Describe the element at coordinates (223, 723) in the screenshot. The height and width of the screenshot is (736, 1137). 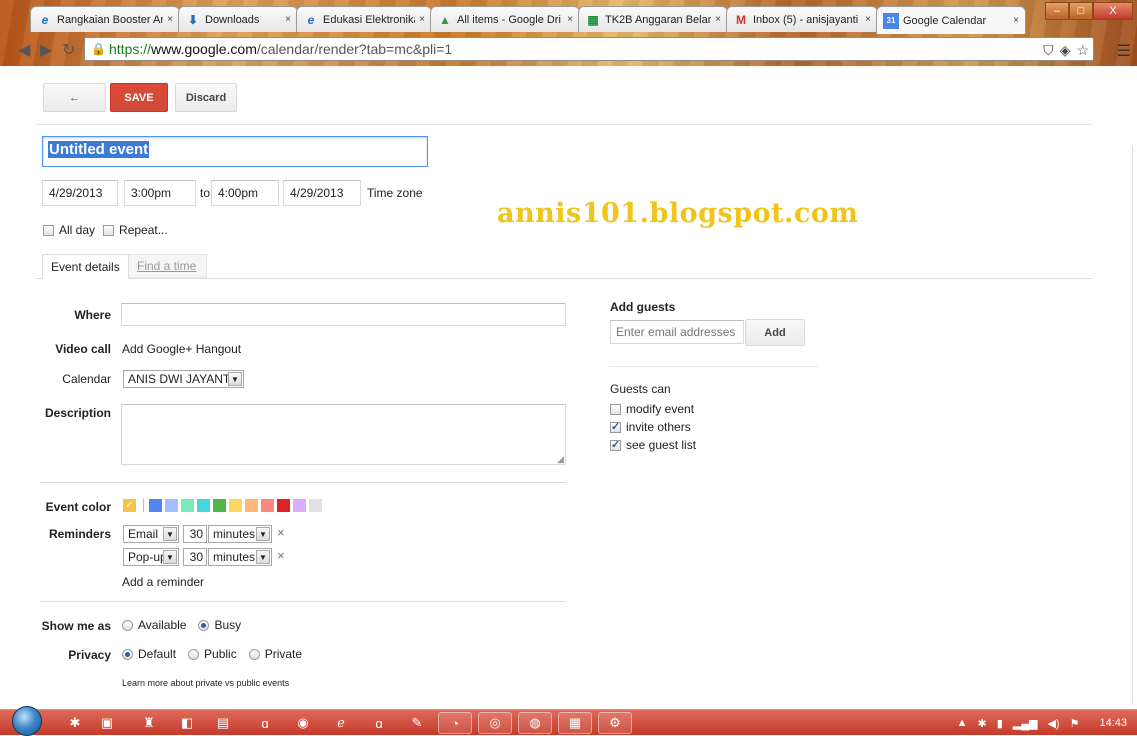
I see `folder-icon: ▤` at that location.